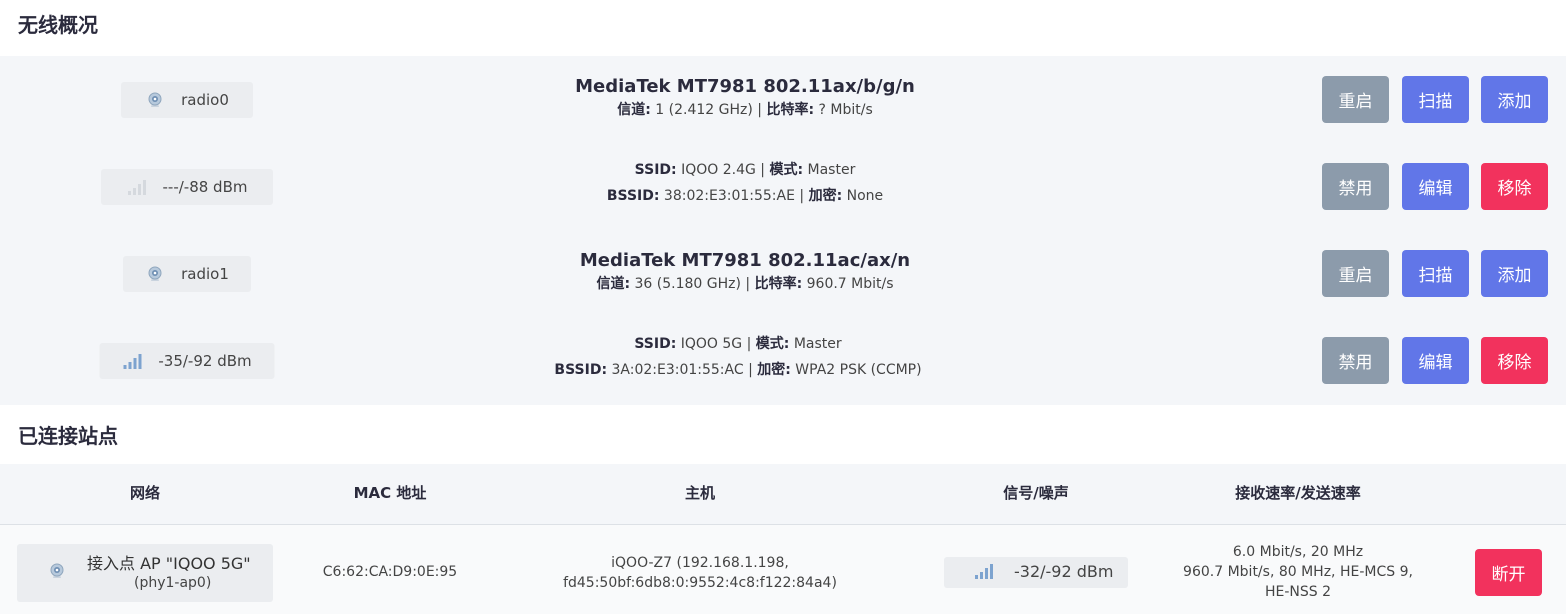  What do you see at coordinates (700, 583) in the screenshot?
I see `host-address: fd45:50bf:6db8:0:9552:4c8:f122:84a4)` at bounding box center [700, 583].